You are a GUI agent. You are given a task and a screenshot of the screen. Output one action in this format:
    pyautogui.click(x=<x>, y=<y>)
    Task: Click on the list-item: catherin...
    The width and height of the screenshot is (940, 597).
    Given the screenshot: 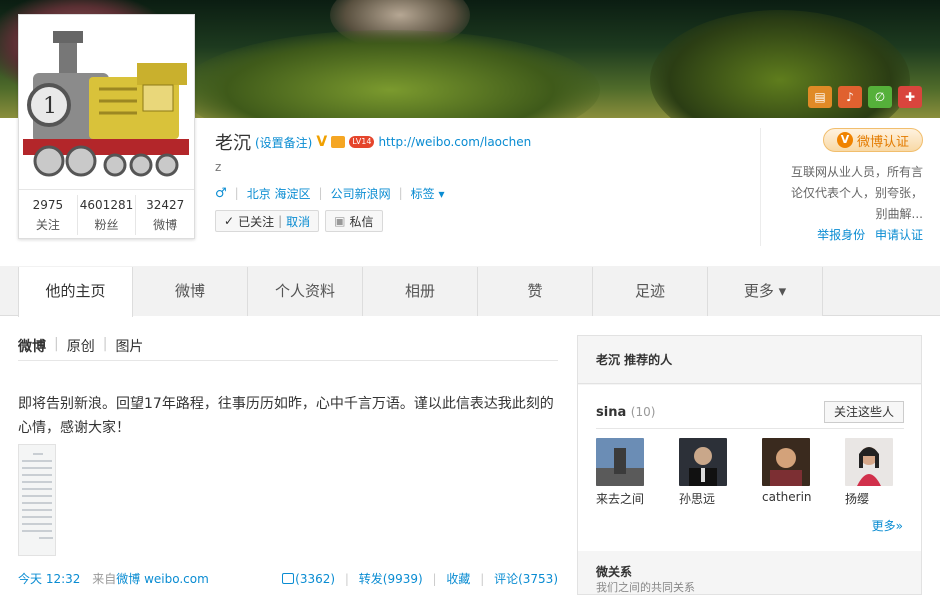 What is the action you would take?
    pyautogui.click(x=787, y=472)
    